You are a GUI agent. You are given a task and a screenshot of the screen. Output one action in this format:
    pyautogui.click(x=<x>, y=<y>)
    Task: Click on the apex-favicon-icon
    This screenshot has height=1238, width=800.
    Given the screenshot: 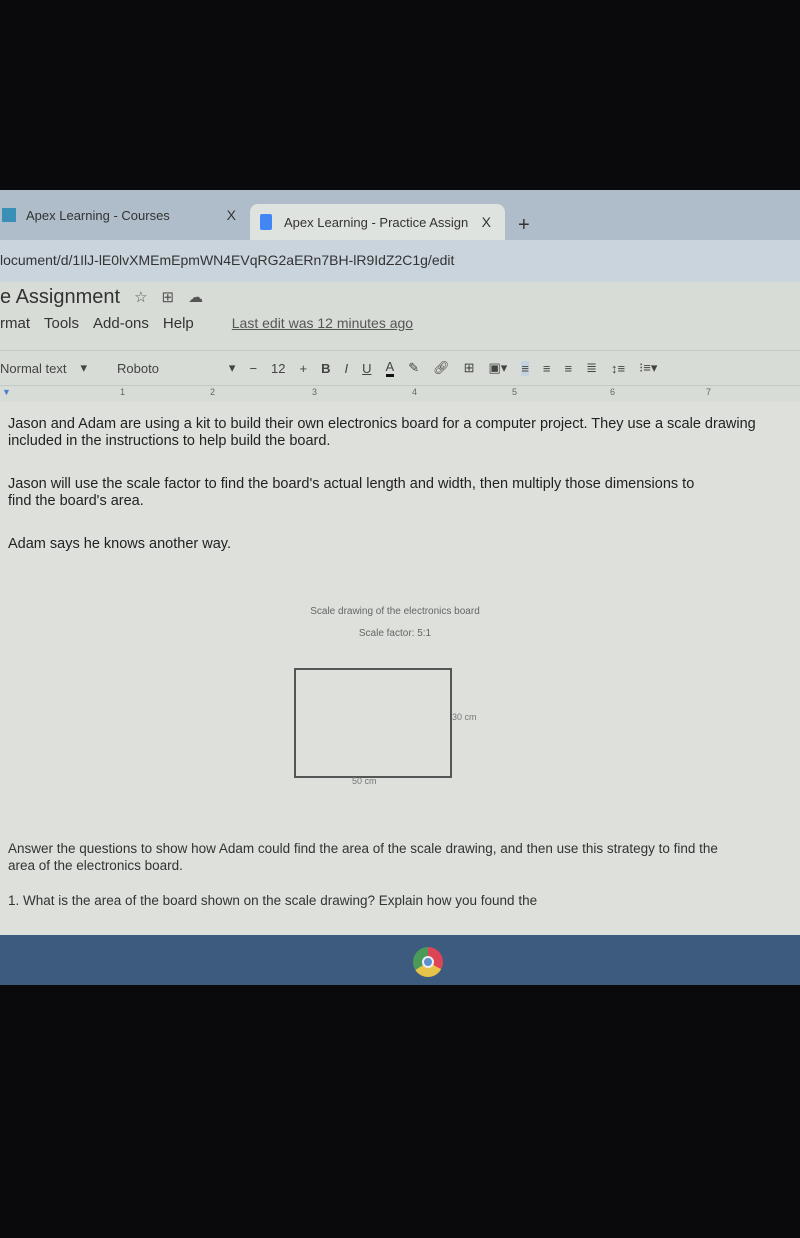 What is the action you would take?
    pyautogui.click(x=9, y=215)
    